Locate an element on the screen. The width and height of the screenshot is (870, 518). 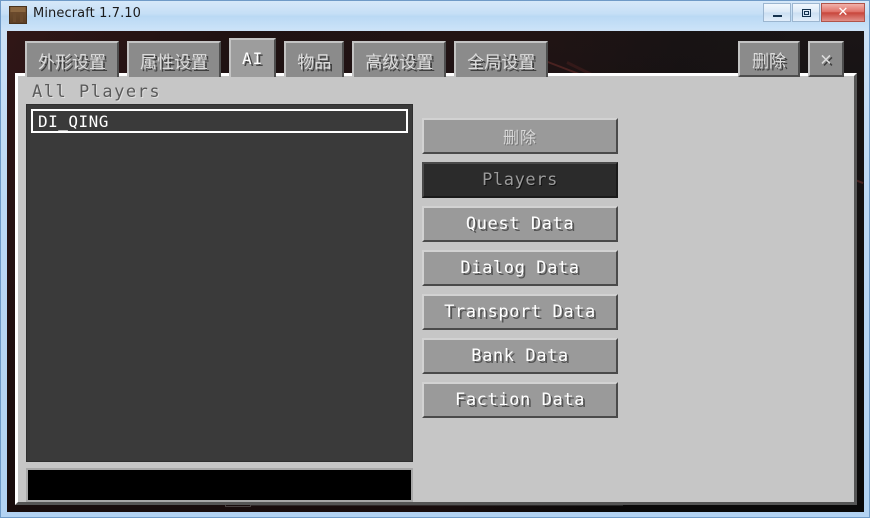
player-search-input is located at coordinates (219, 485).